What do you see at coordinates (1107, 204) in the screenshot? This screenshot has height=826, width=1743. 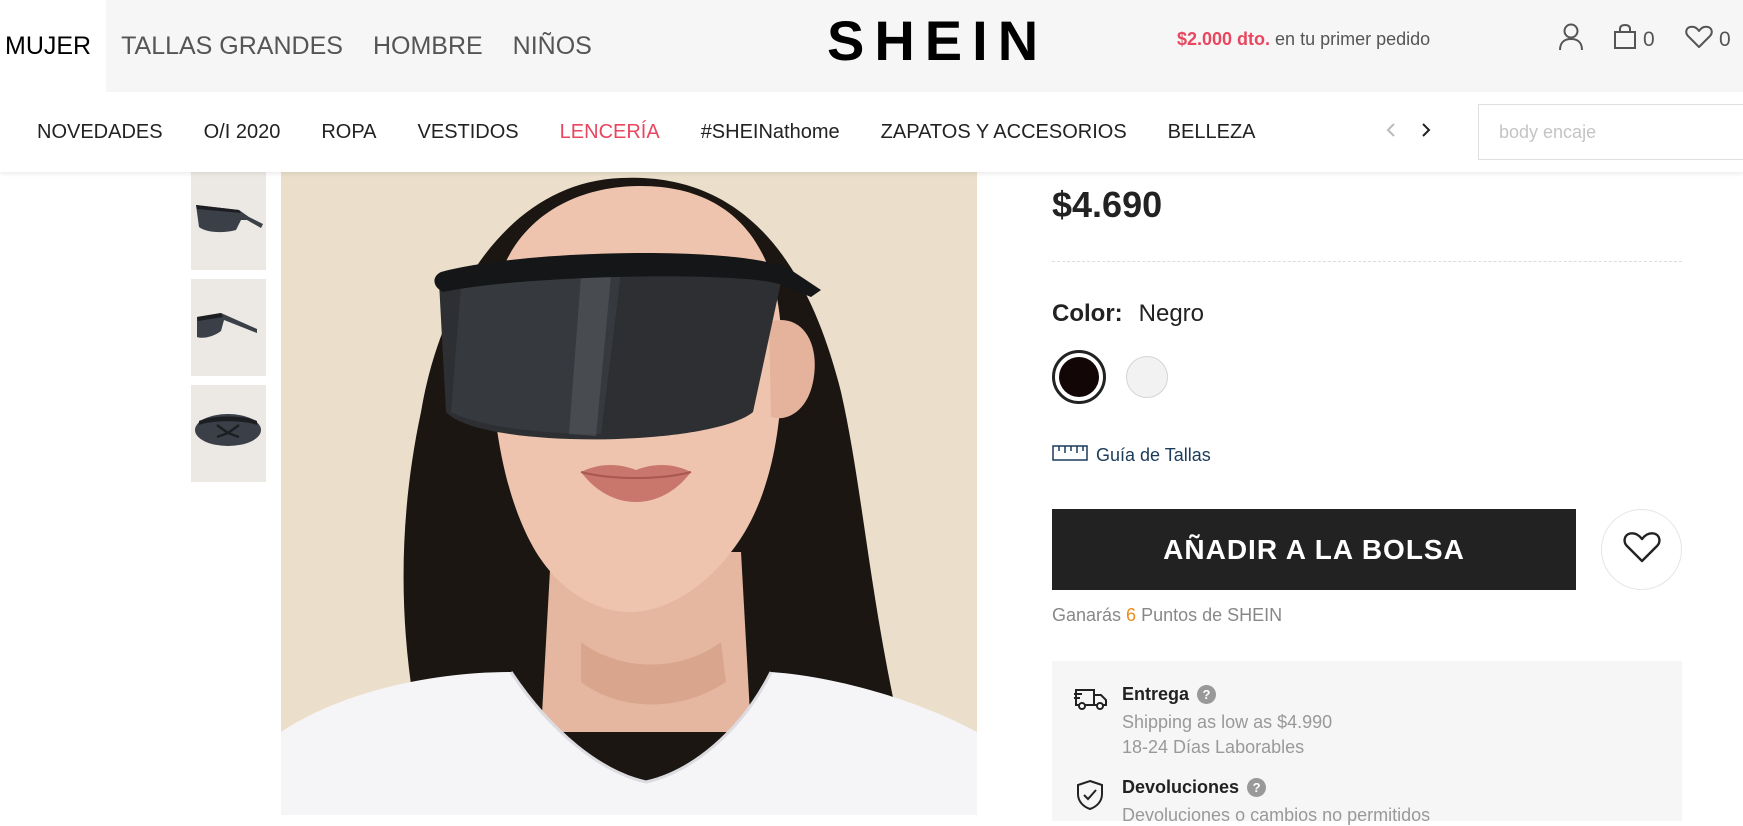 I see `product-price: $4.690` at bounding box center [1107, 204].